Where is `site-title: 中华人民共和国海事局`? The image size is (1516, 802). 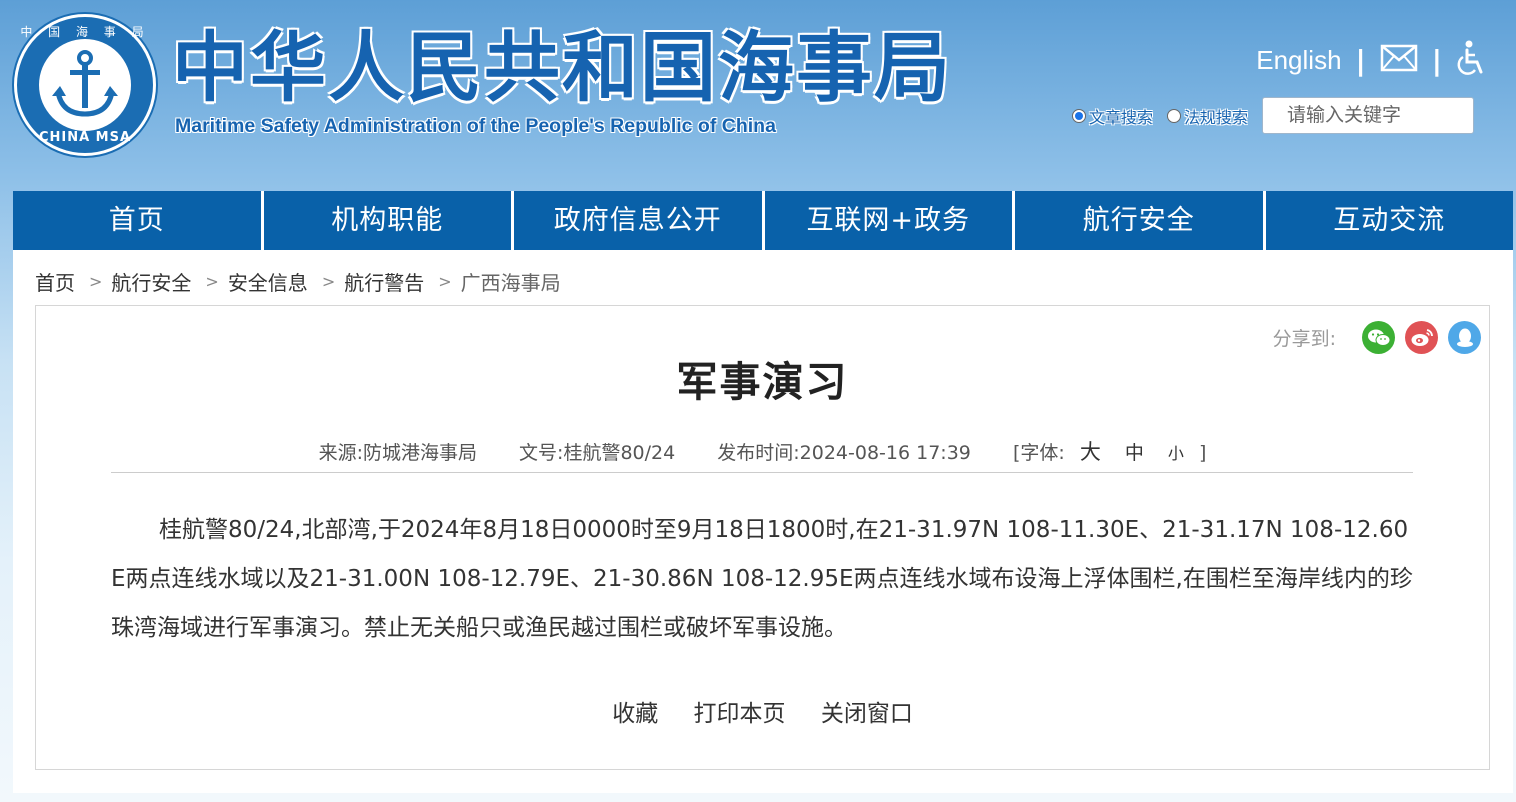
site-title: 中华人民共和国海事局 is located at coordinates (562, 68).